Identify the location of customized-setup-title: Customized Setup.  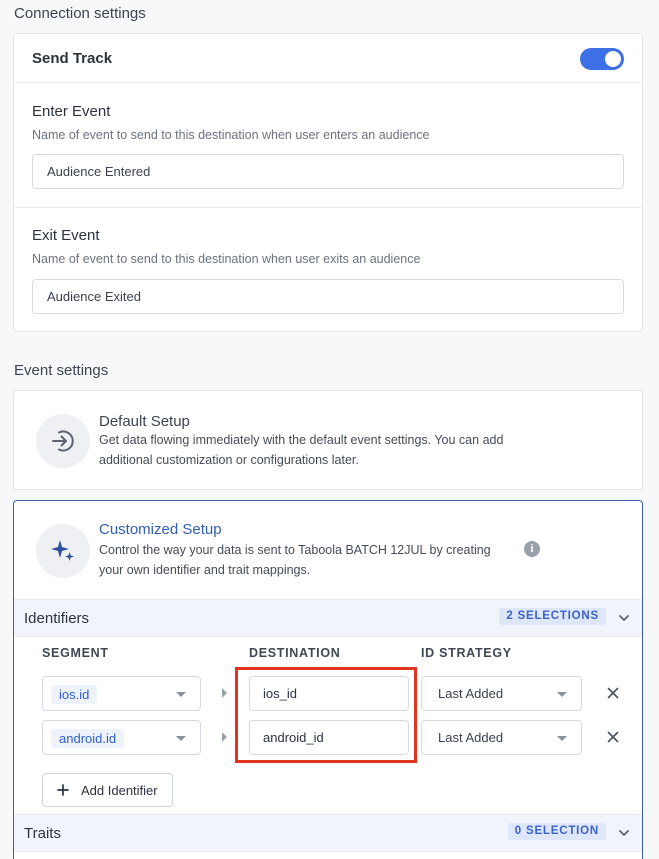
(160, 529).